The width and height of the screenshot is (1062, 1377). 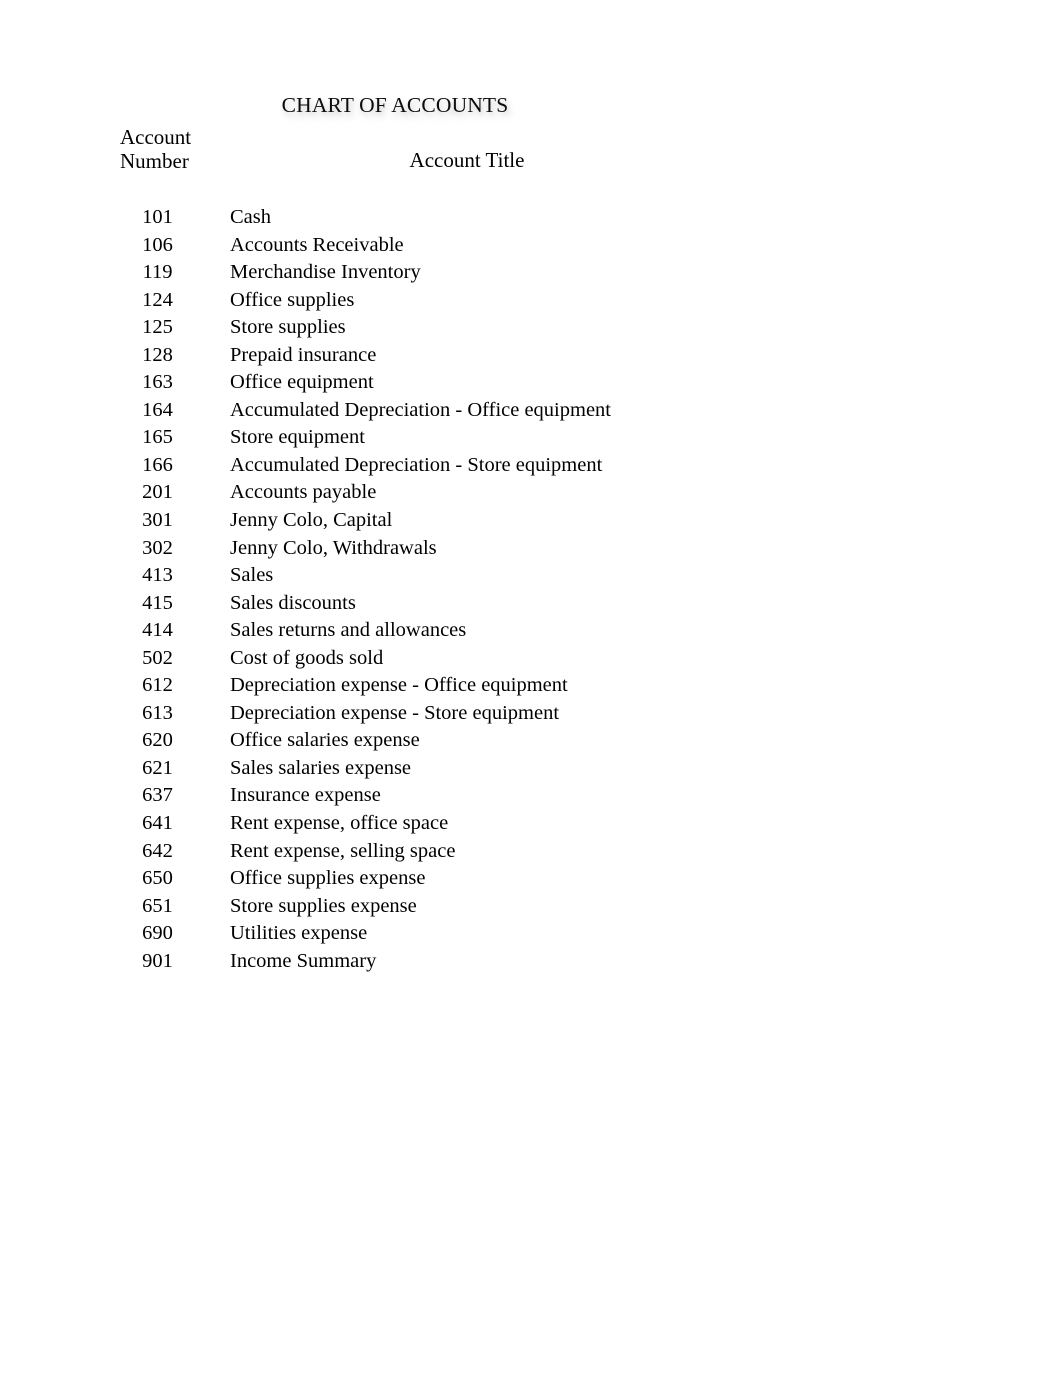 I want to click on account-title-cell: Cost of goods sold, so click(x=307, y=657).